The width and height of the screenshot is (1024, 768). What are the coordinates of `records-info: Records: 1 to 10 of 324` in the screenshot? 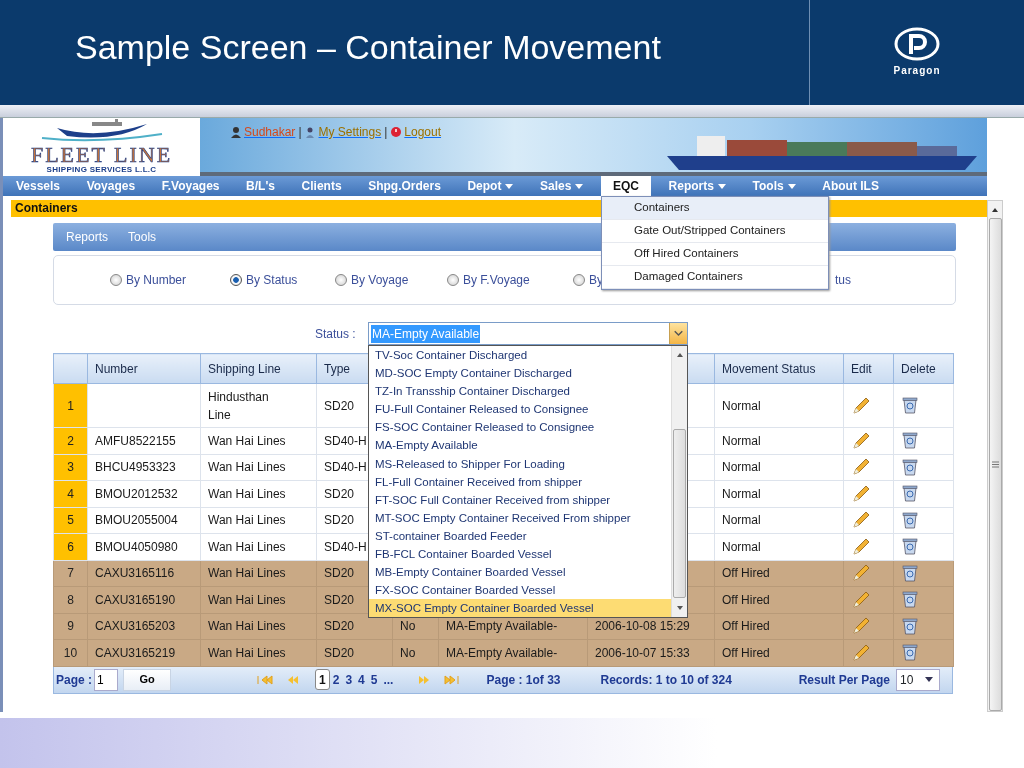 It's located at (666, 680).